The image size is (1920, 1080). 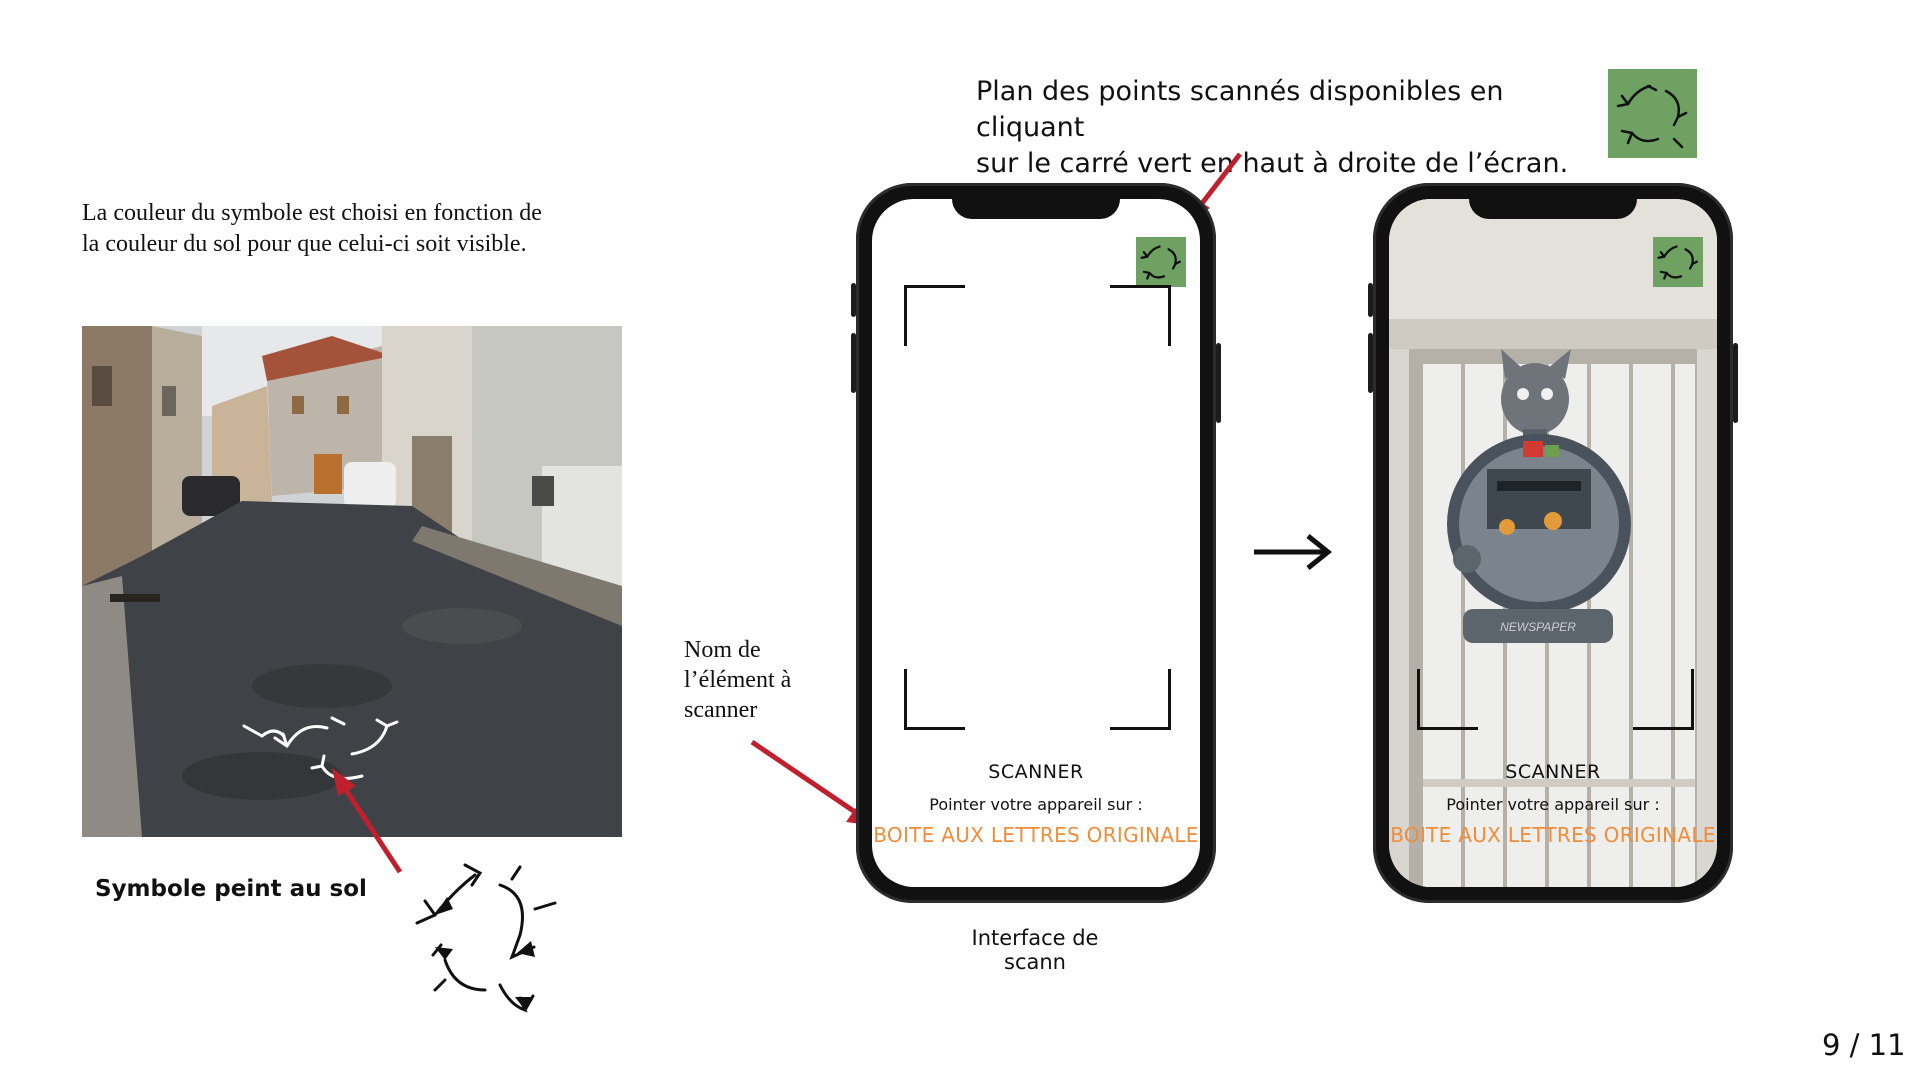 I want to click on painted-symbol-icon, so click(x=486, y=938).